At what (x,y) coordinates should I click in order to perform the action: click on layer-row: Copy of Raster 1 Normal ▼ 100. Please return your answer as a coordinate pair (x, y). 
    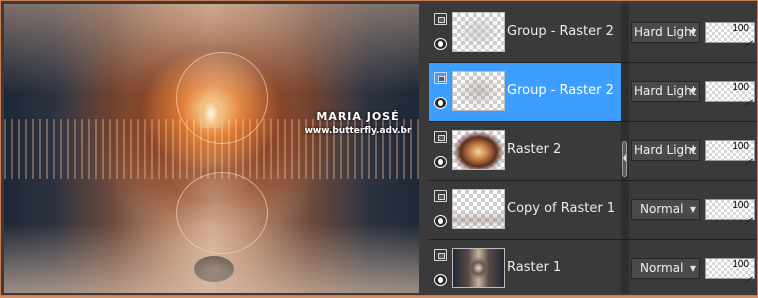
    Looking at the image, I should click on (593, 210).